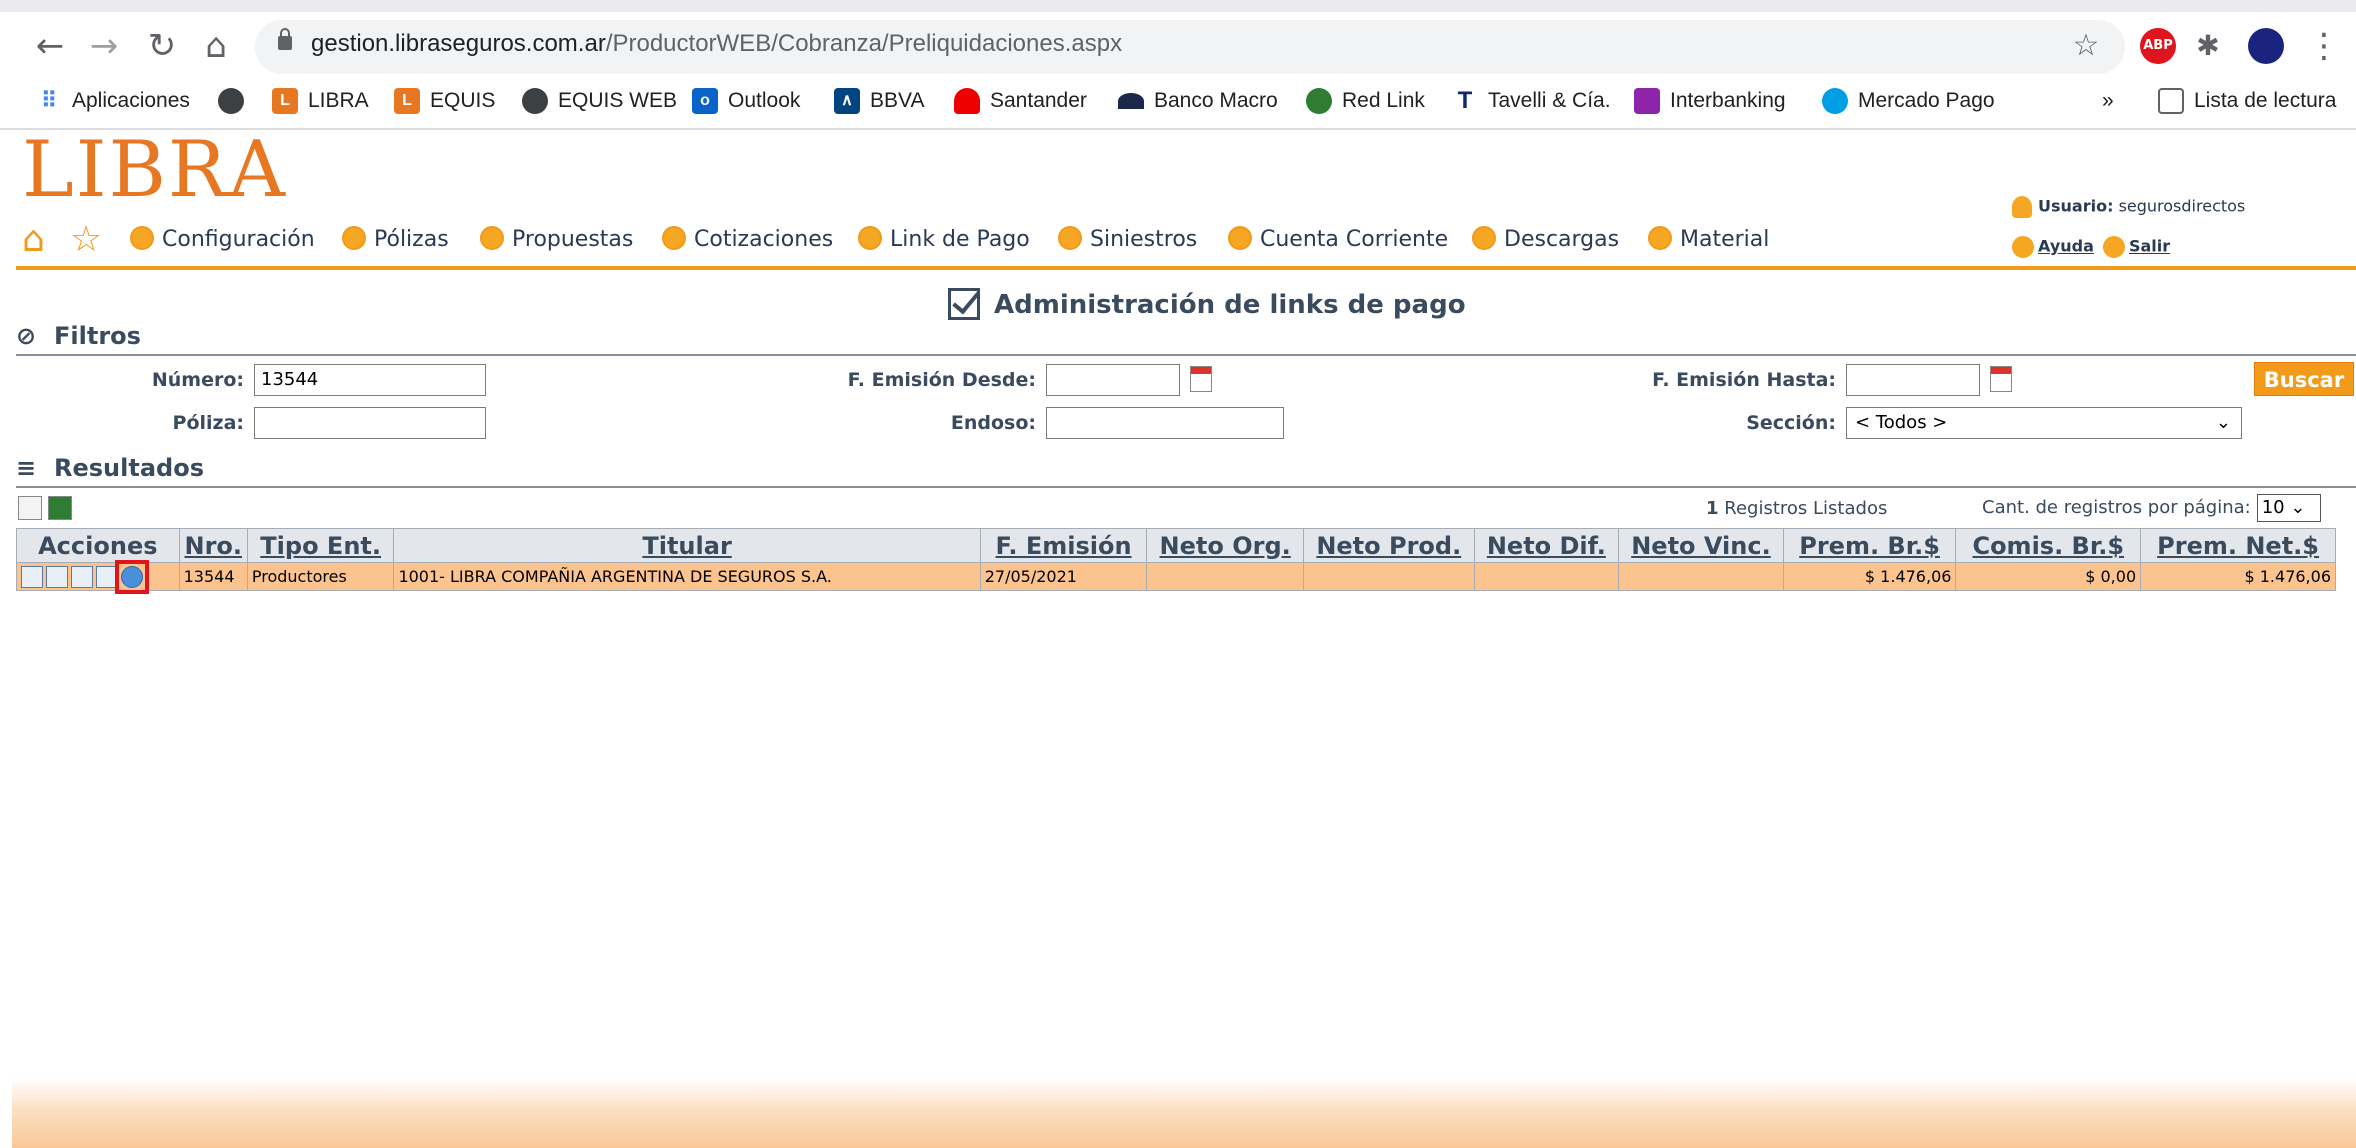  I want to click on bookmark-label: Banco Macro, so click(1216, 100).